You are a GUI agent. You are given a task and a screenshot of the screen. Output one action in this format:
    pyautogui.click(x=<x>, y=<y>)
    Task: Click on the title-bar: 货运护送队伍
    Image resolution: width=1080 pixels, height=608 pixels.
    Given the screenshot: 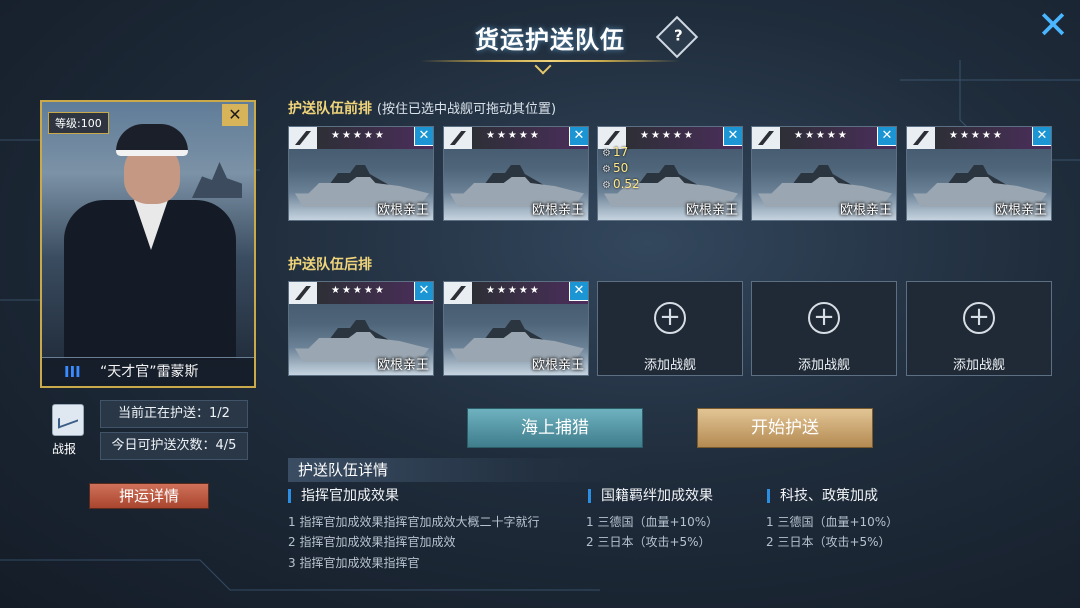 What is the action you would take?
    pyautogui.click(x=550, y=42)
    